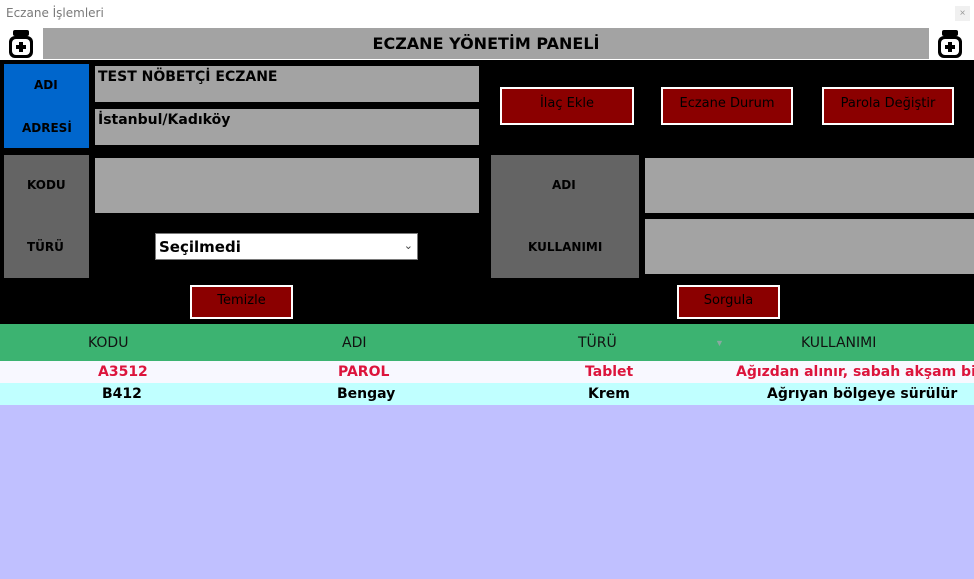 The height and width of the screenshot is (579, 974). I want to click on clear-button: Temizle, so click(241, 302).